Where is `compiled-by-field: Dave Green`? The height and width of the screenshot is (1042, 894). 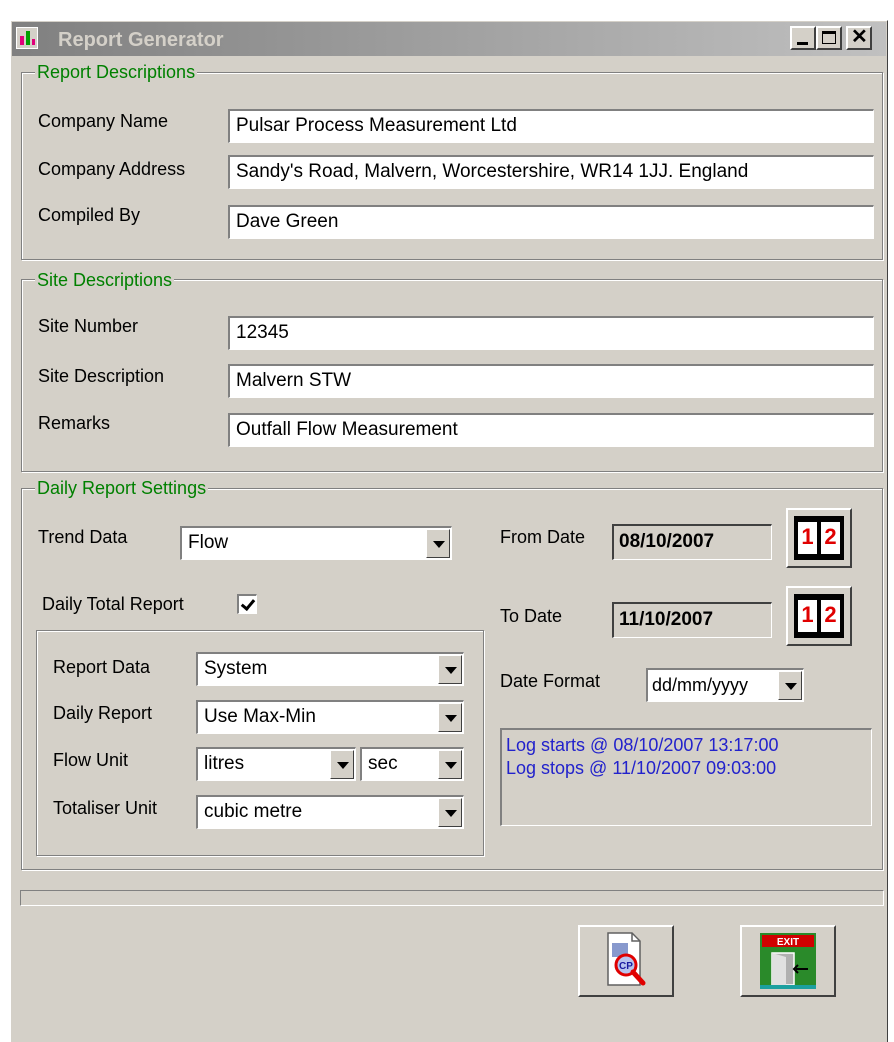 compiled-by-field: Dave Green is located at coordinates (551, 222).